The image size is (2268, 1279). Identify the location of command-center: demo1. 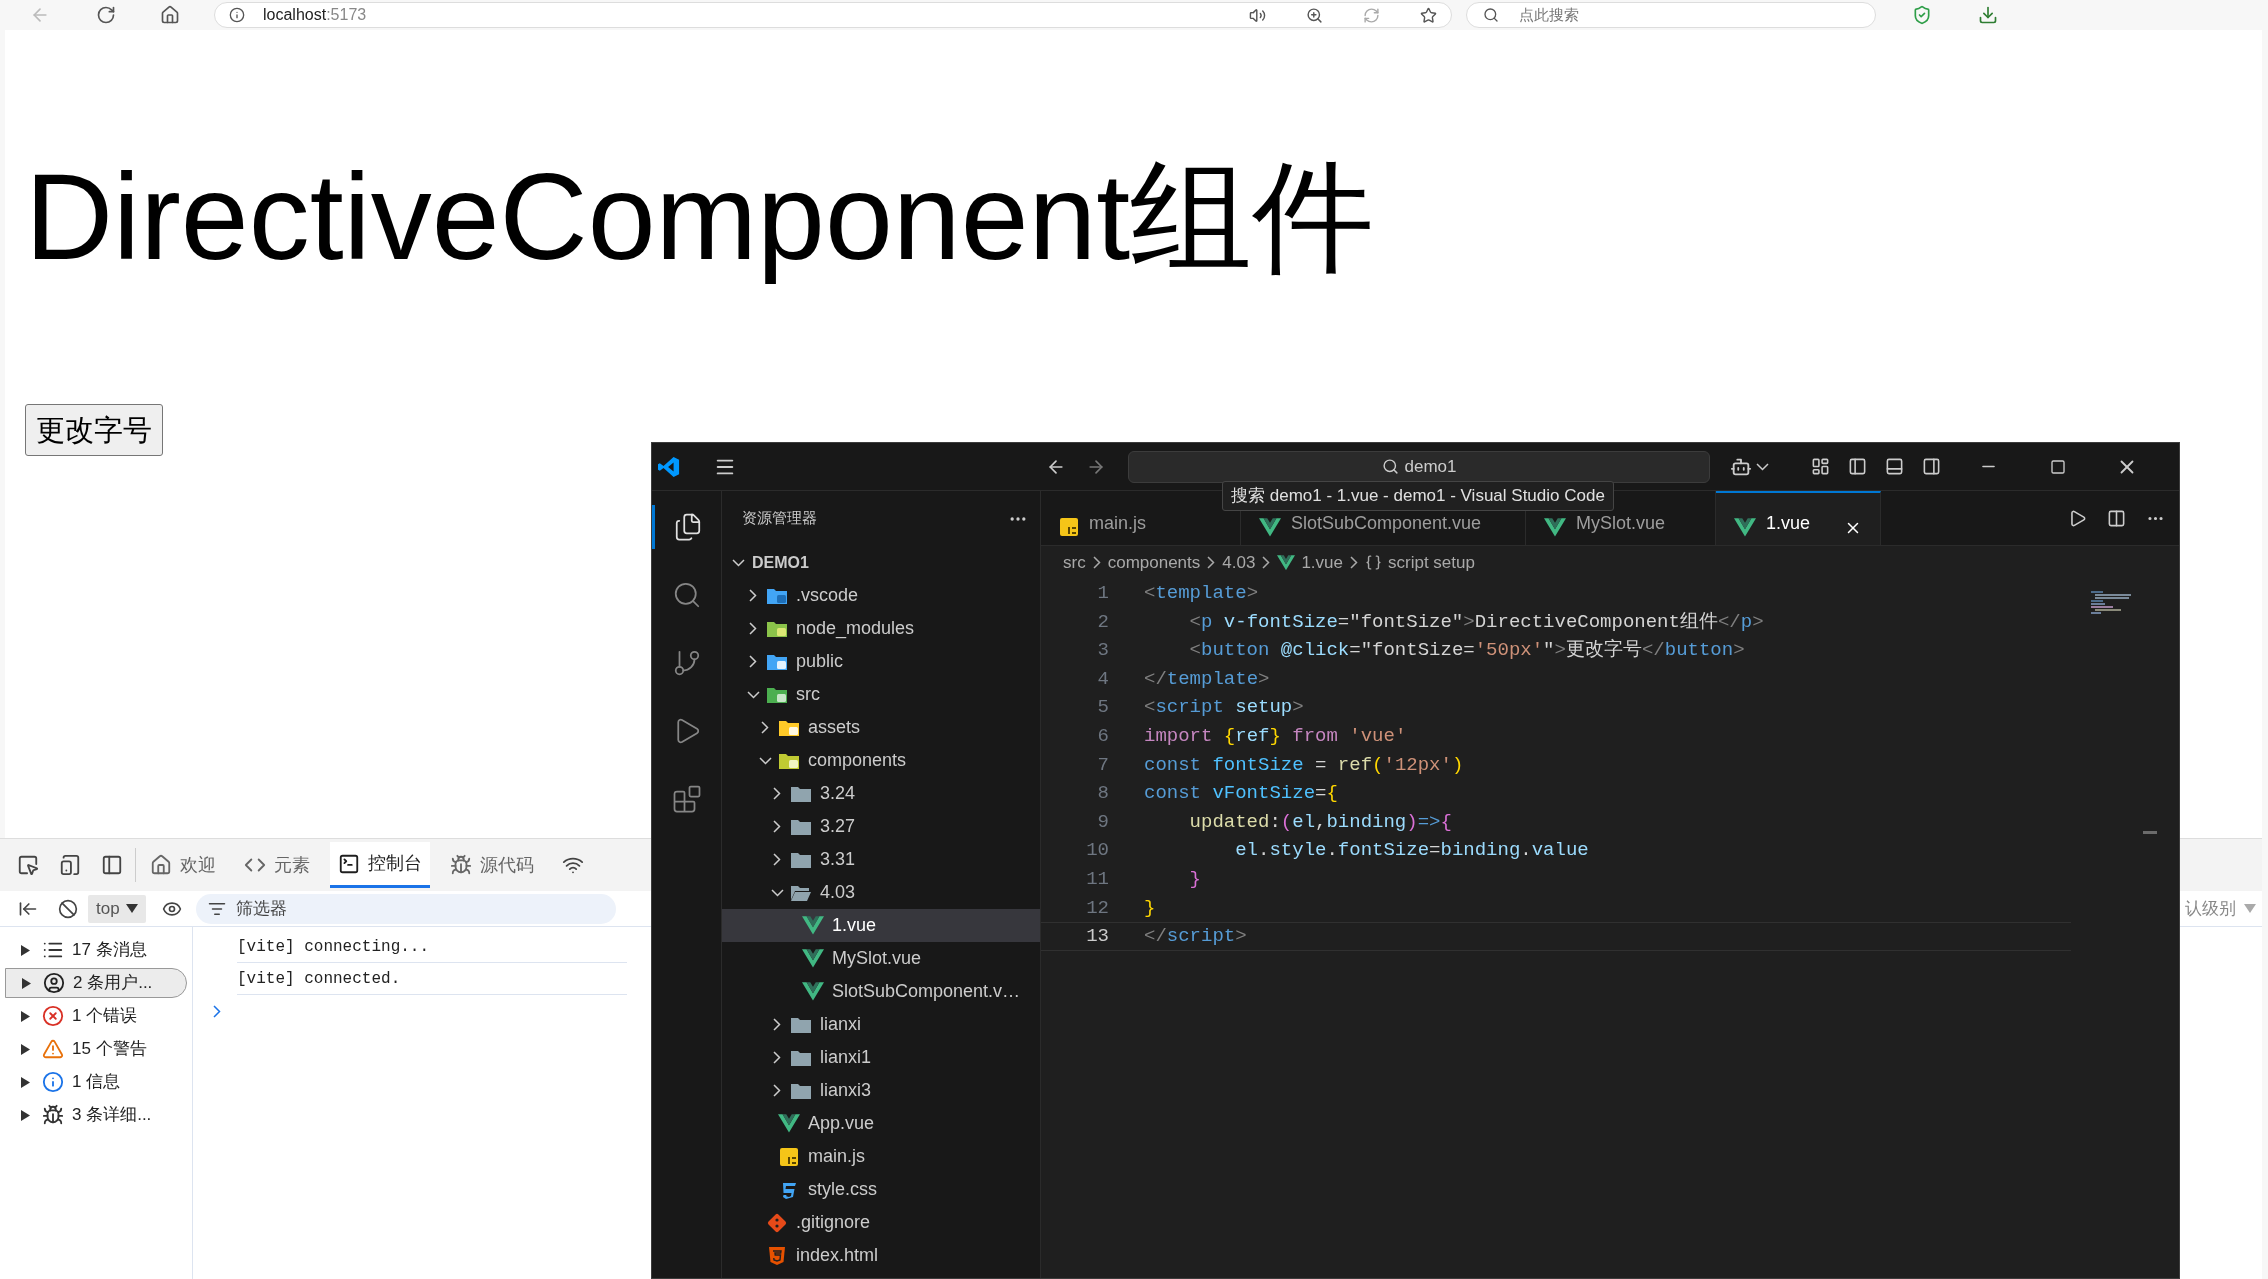
(1419, 466).